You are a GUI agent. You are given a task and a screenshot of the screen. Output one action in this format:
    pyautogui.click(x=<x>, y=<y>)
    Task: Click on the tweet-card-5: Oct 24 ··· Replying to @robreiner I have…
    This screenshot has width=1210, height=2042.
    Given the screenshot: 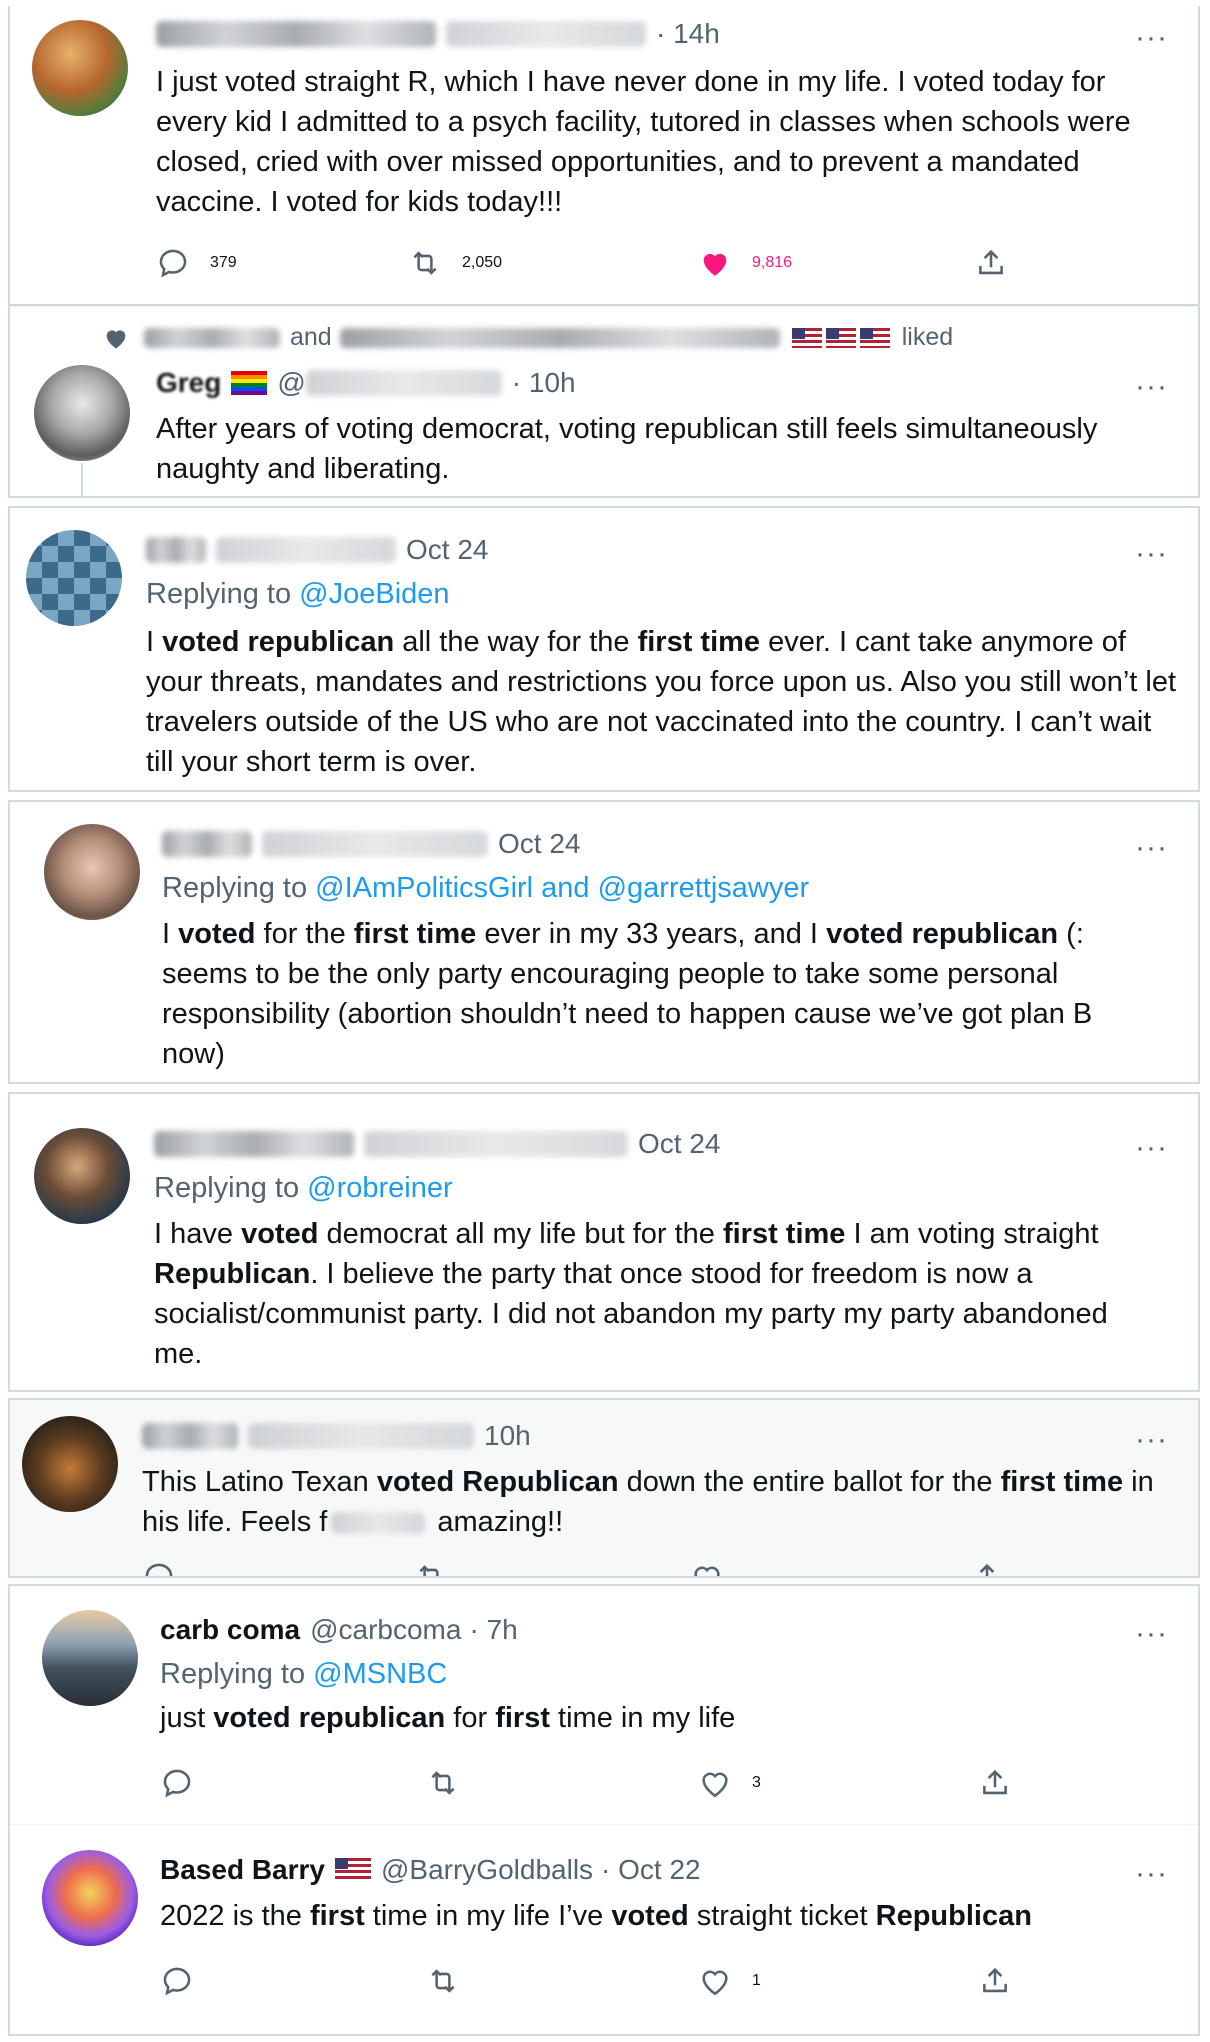 What is the action you would take?
    pyautogui.click(x=604, y=1242)
    